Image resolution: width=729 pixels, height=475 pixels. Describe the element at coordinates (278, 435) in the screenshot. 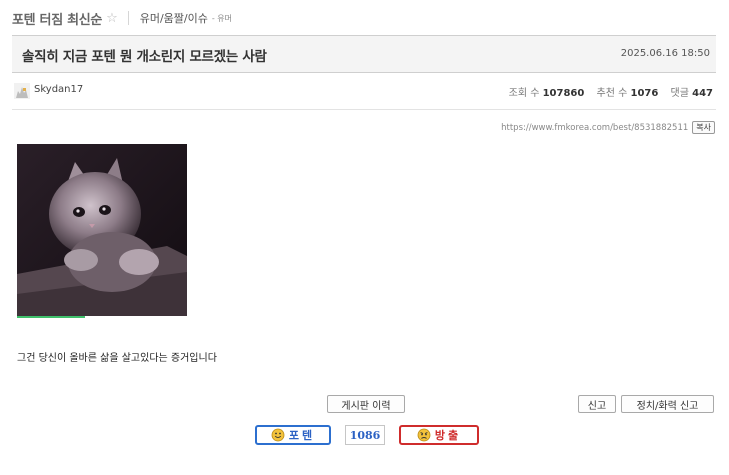

I see `smile-face-icon` at that location.